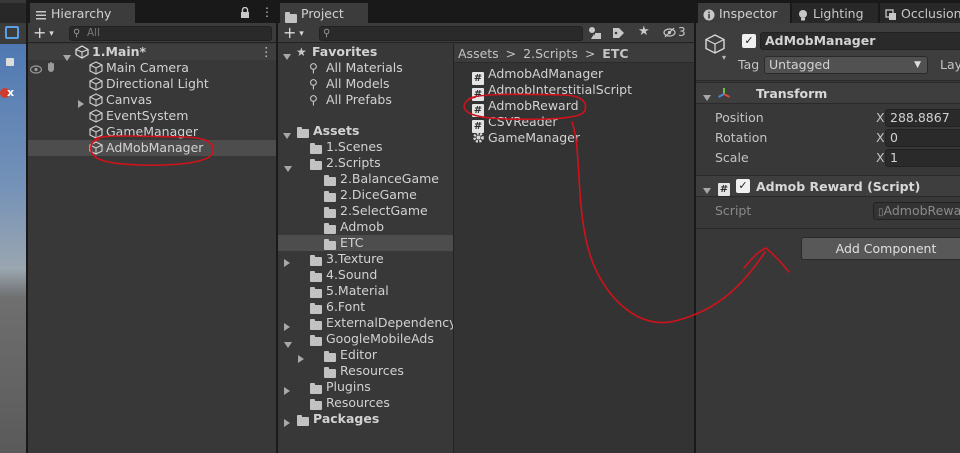 The image size is (960, 453). I want to click on project-toolbar: + ▾ ⚲ ★ 3, so click(486, 33).